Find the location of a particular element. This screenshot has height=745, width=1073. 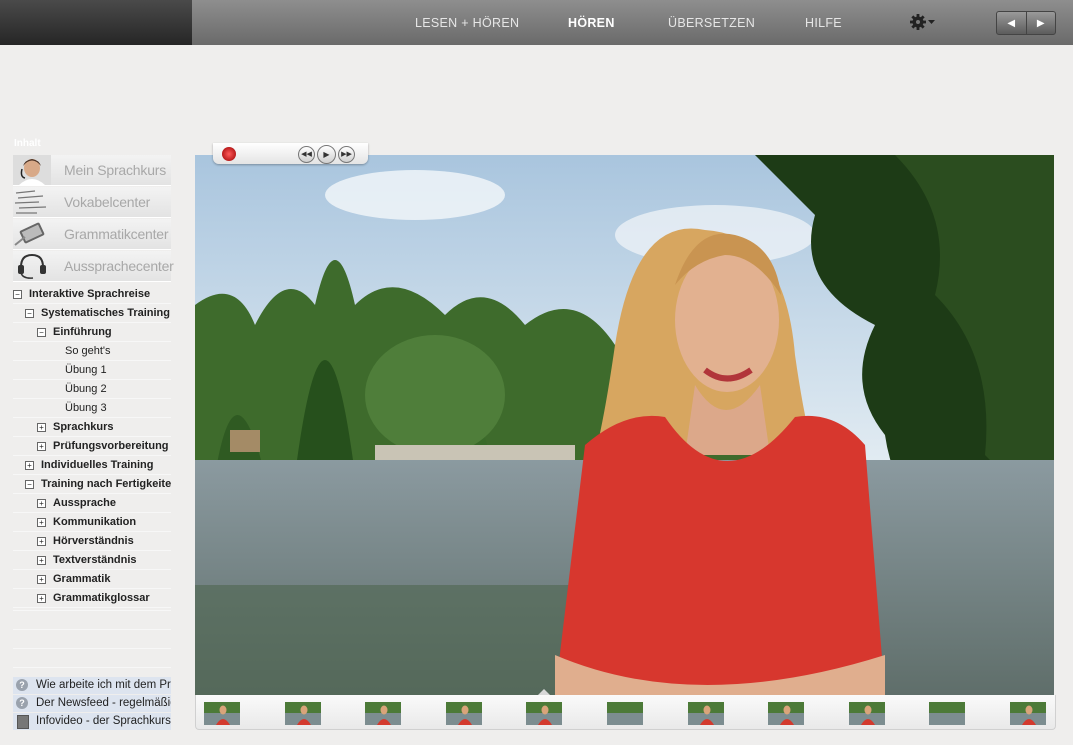

sidebar-title: Inhalt is located at coordinates (27, 143).